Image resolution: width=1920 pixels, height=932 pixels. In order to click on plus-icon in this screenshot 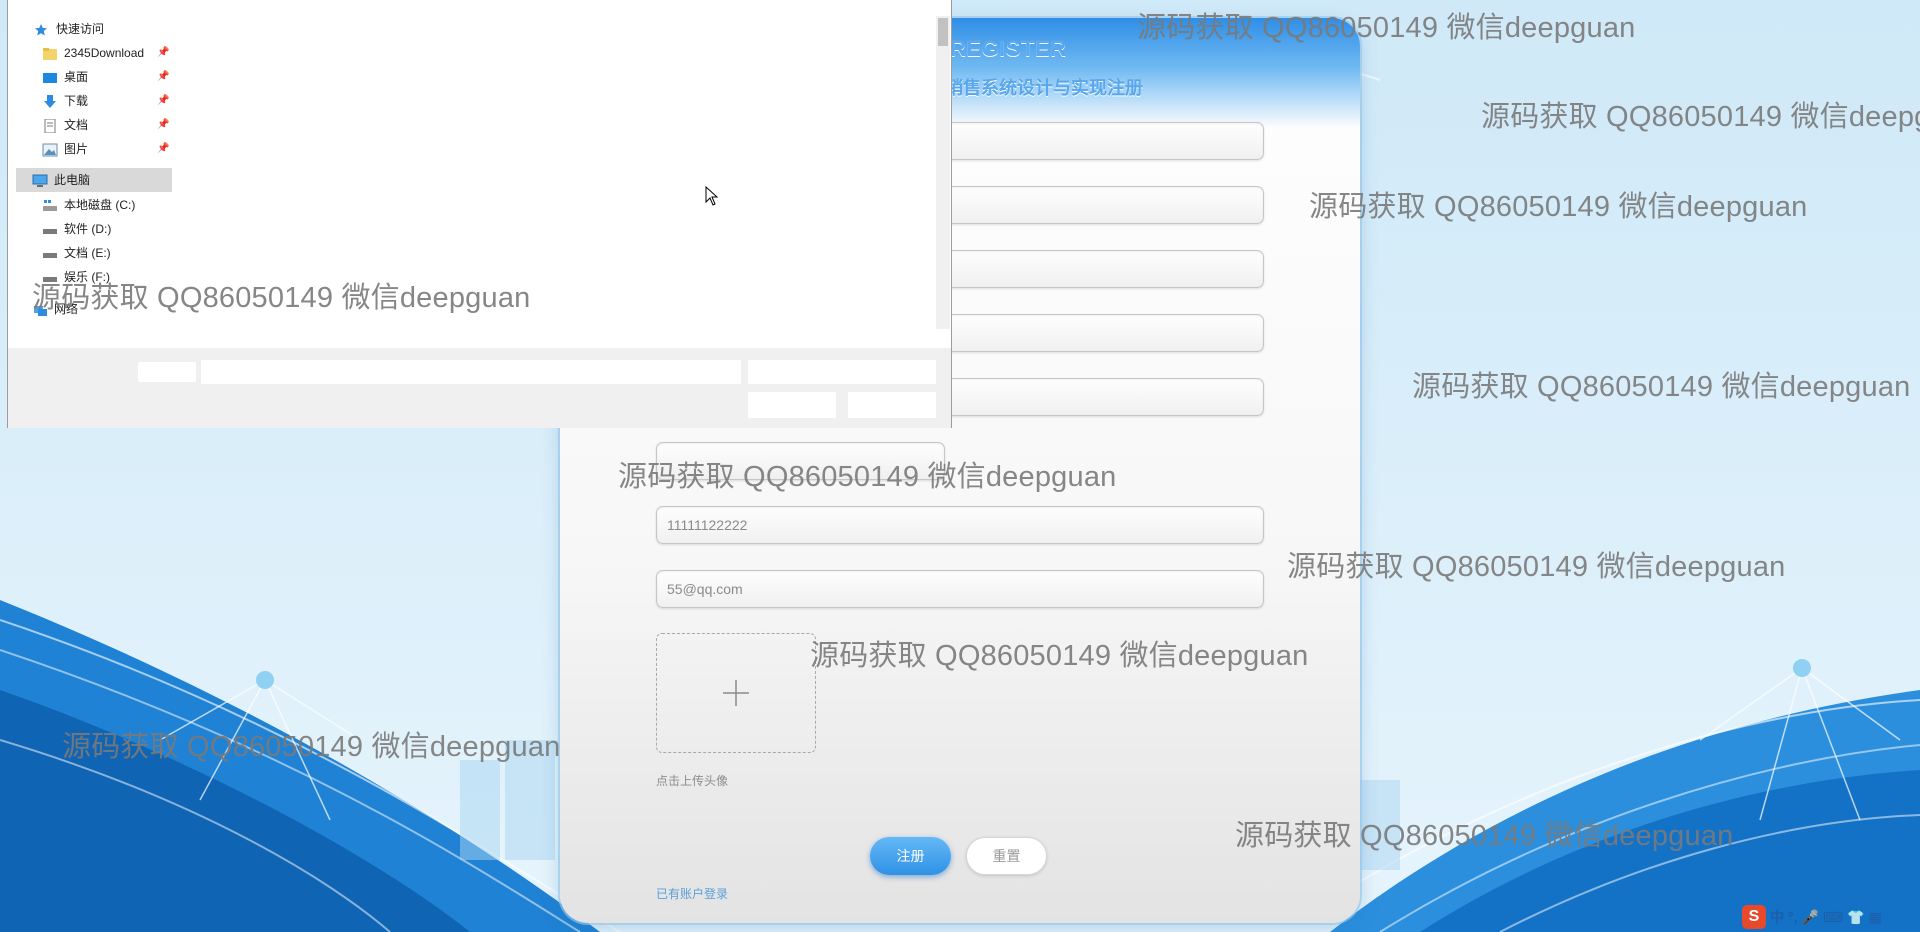, I will do `click(736, 693)`.